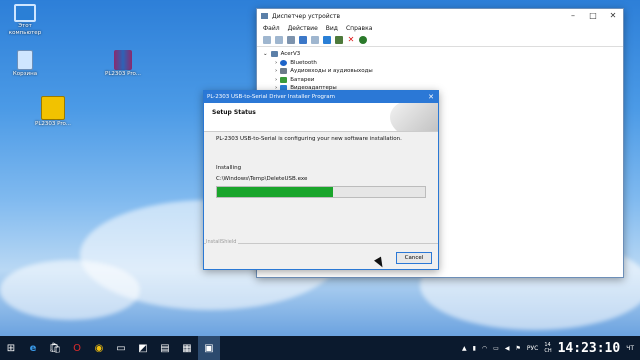 This screenshot has height=360, width=640. What do you see at coordinates (284, 71) in the screenshot?
I see `speaker-icon` at bounding box center [284, 71].